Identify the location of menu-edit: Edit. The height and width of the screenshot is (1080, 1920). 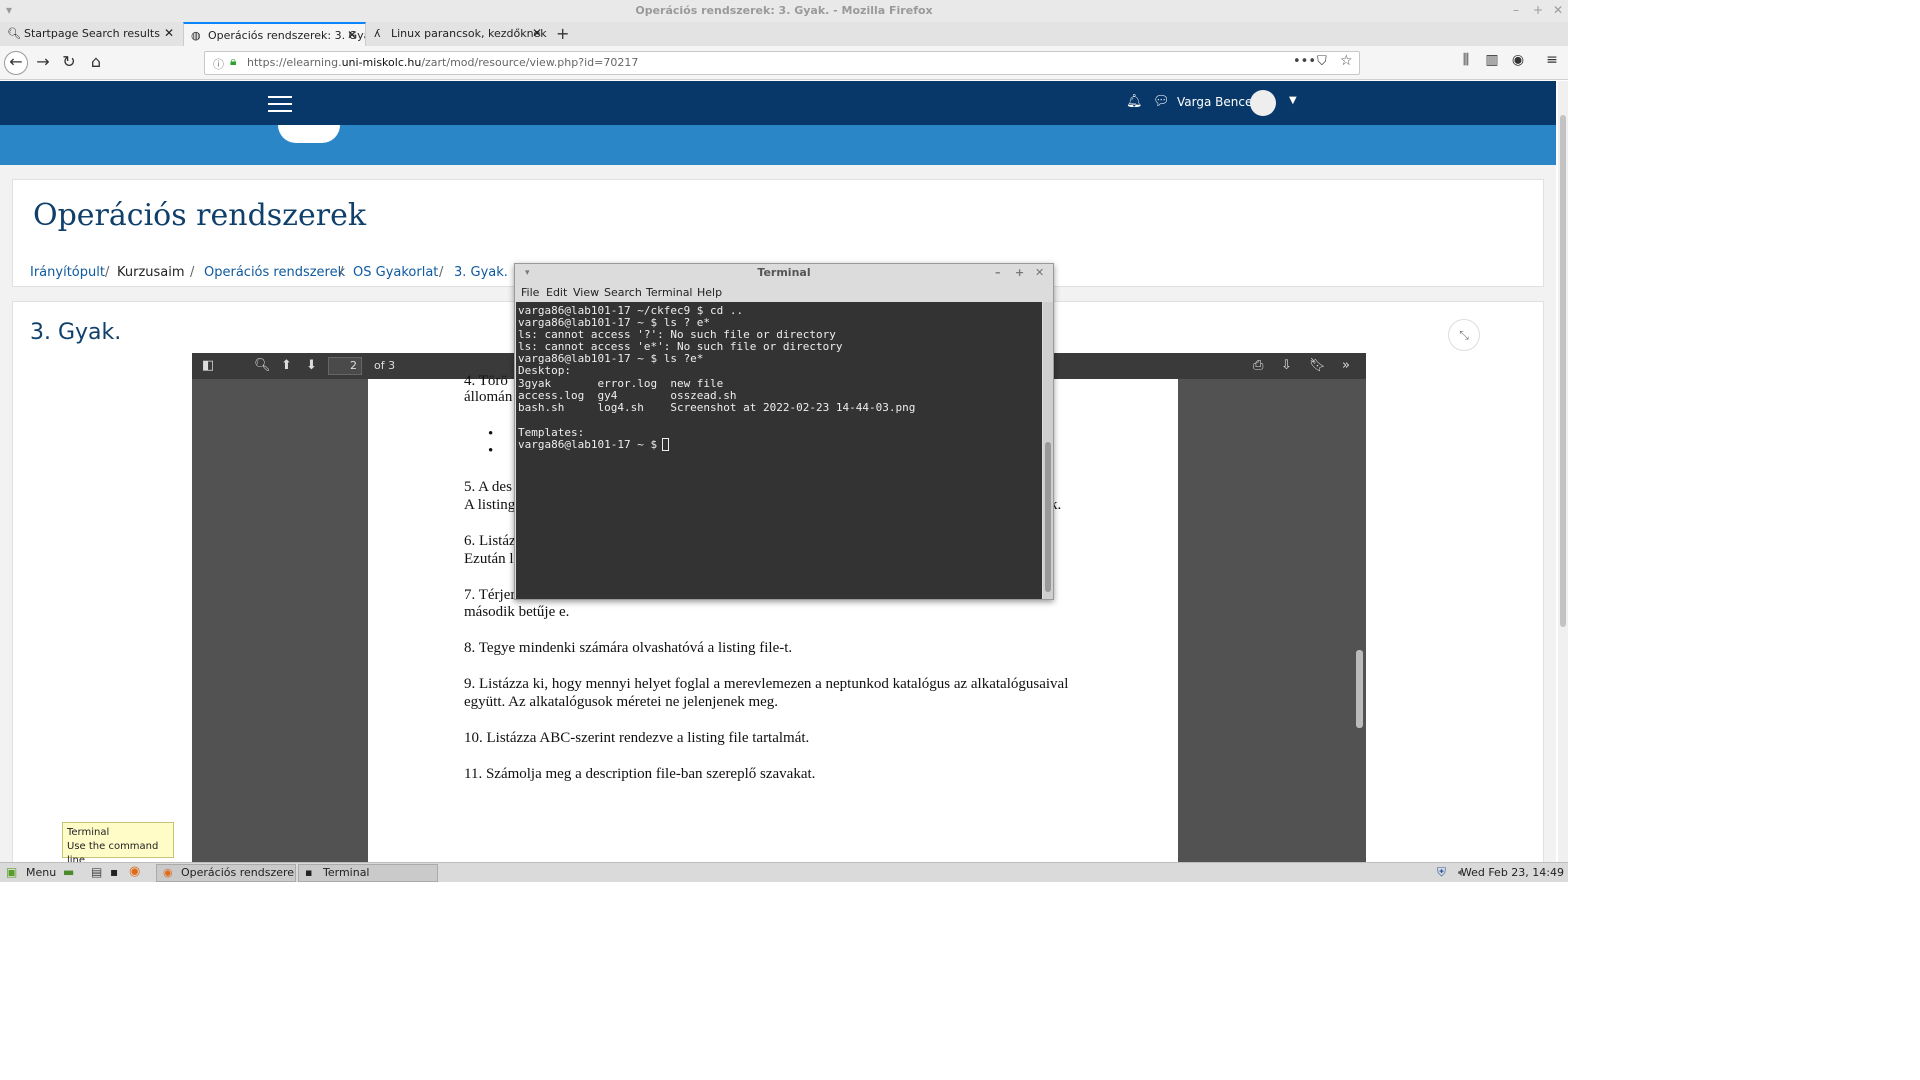
(556, 292).